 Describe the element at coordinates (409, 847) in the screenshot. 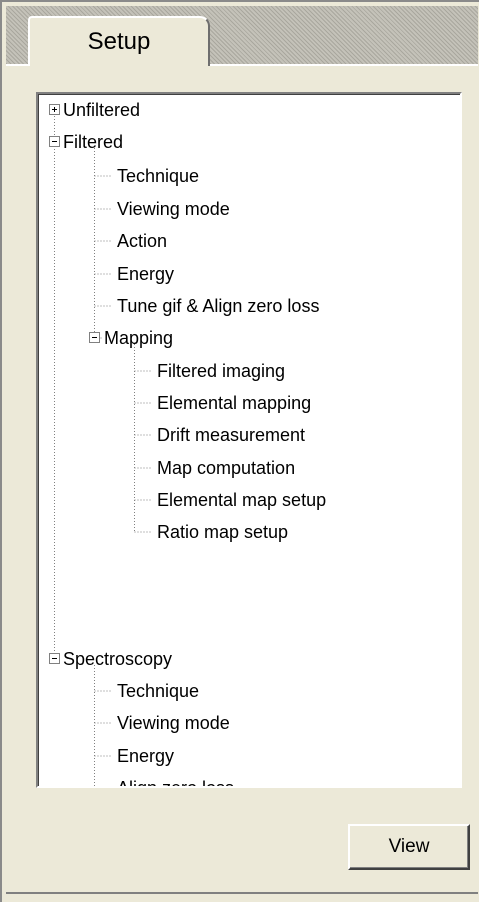

I see `view-button: View` at that location.